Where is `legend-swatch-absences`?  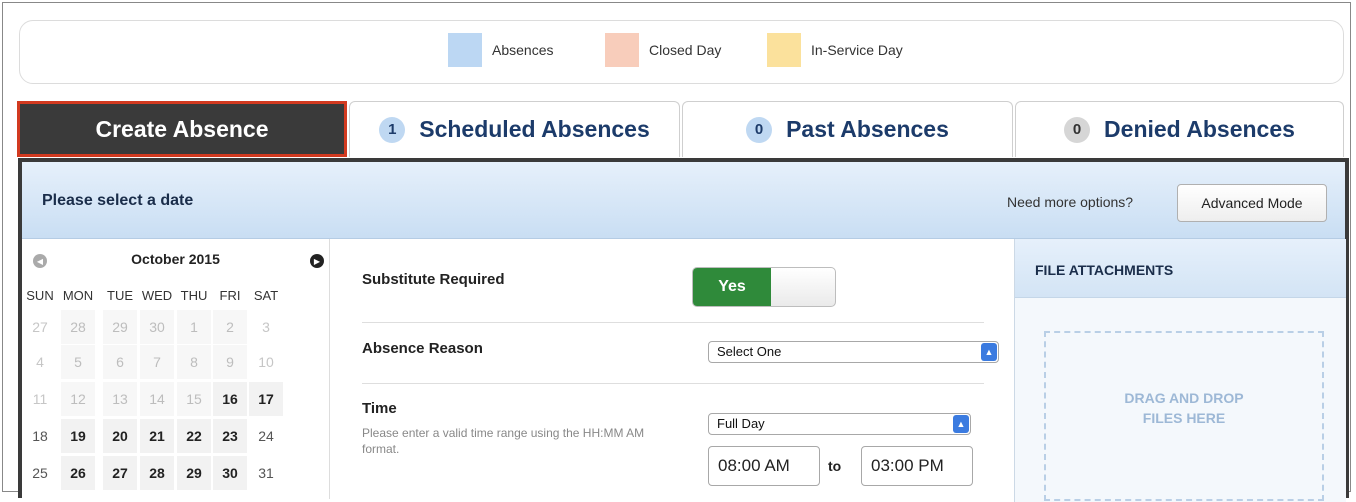 legend-swatch-absences is located at coordinates (465, 50).